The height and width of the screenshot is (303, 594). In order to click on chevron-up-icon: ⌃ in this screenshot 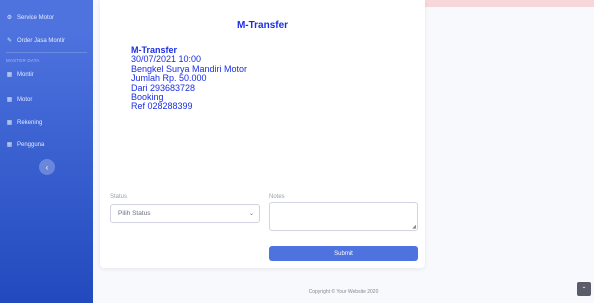, I will do `click(584, 289)`.